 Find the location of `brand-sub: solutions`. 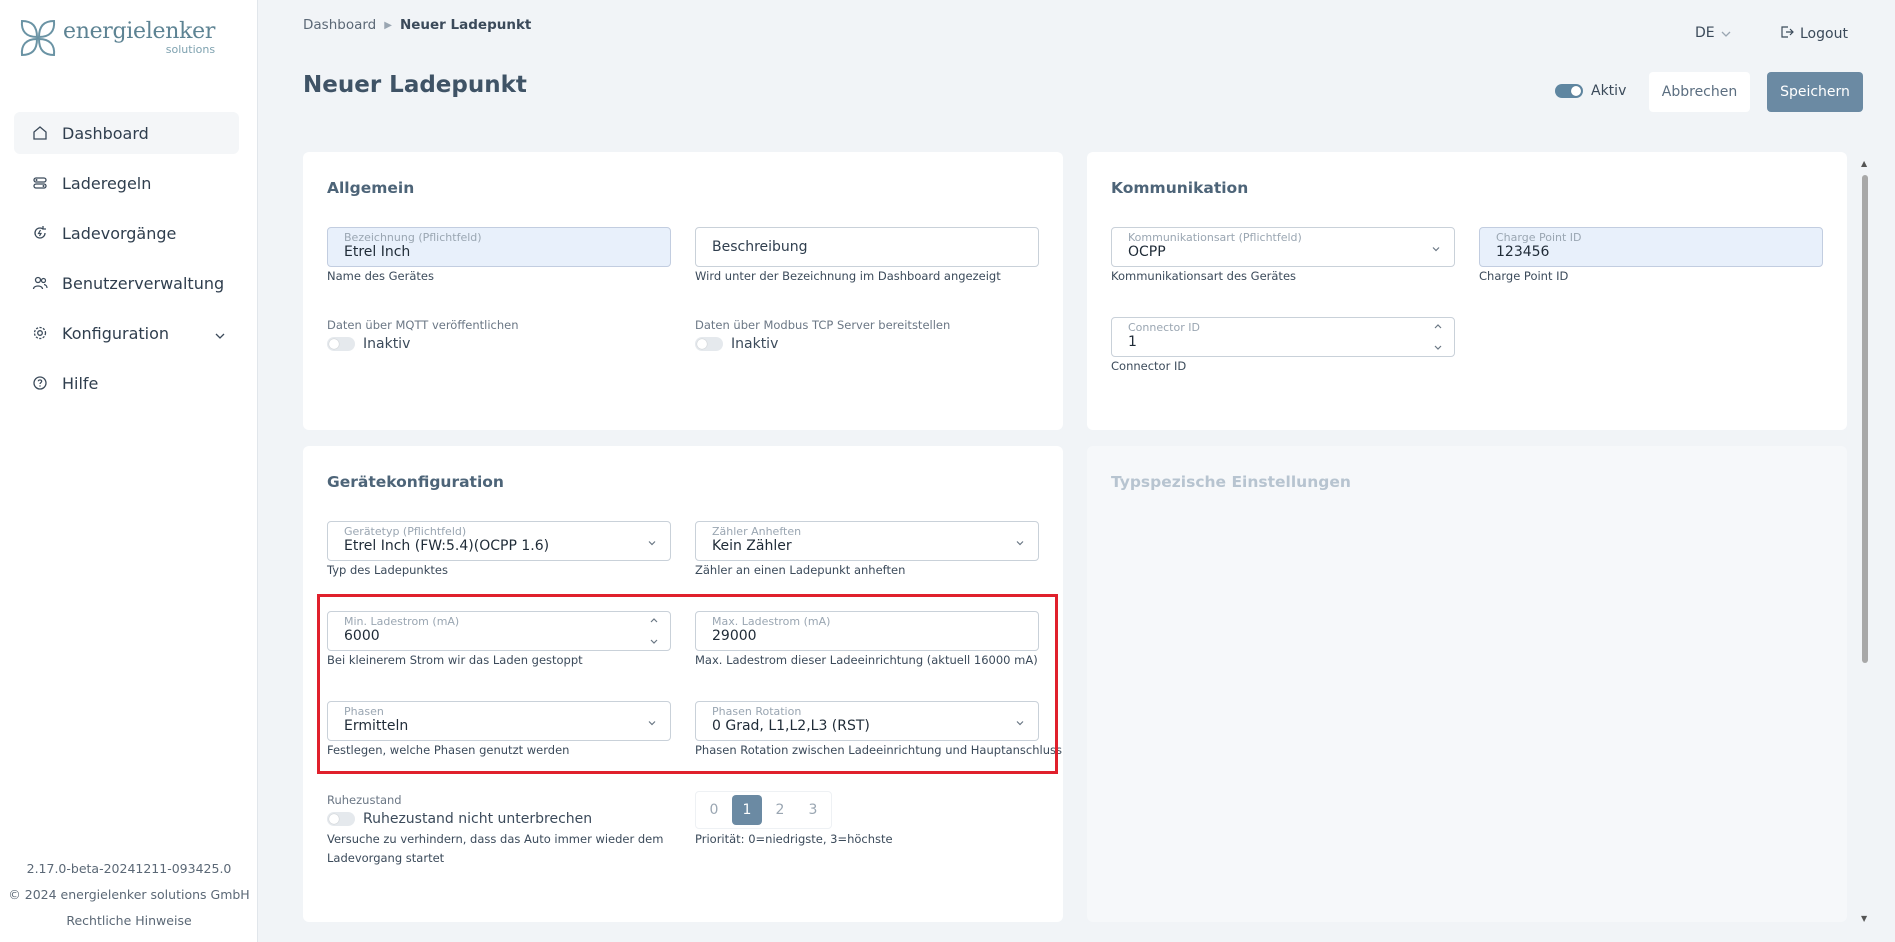

brand-sub: solutions is located at coordinates (190, 49).